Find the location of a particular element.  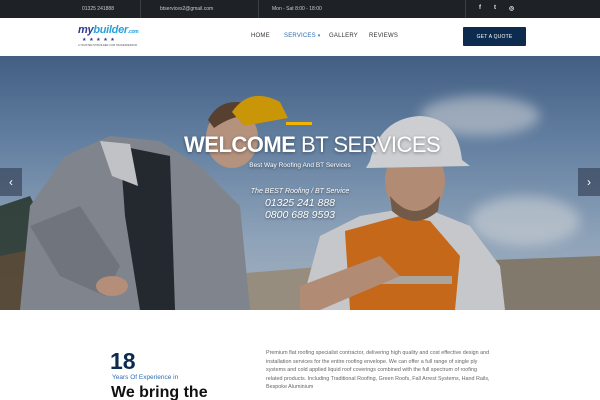

years-number: 18 is located at coordinates (123, 361).